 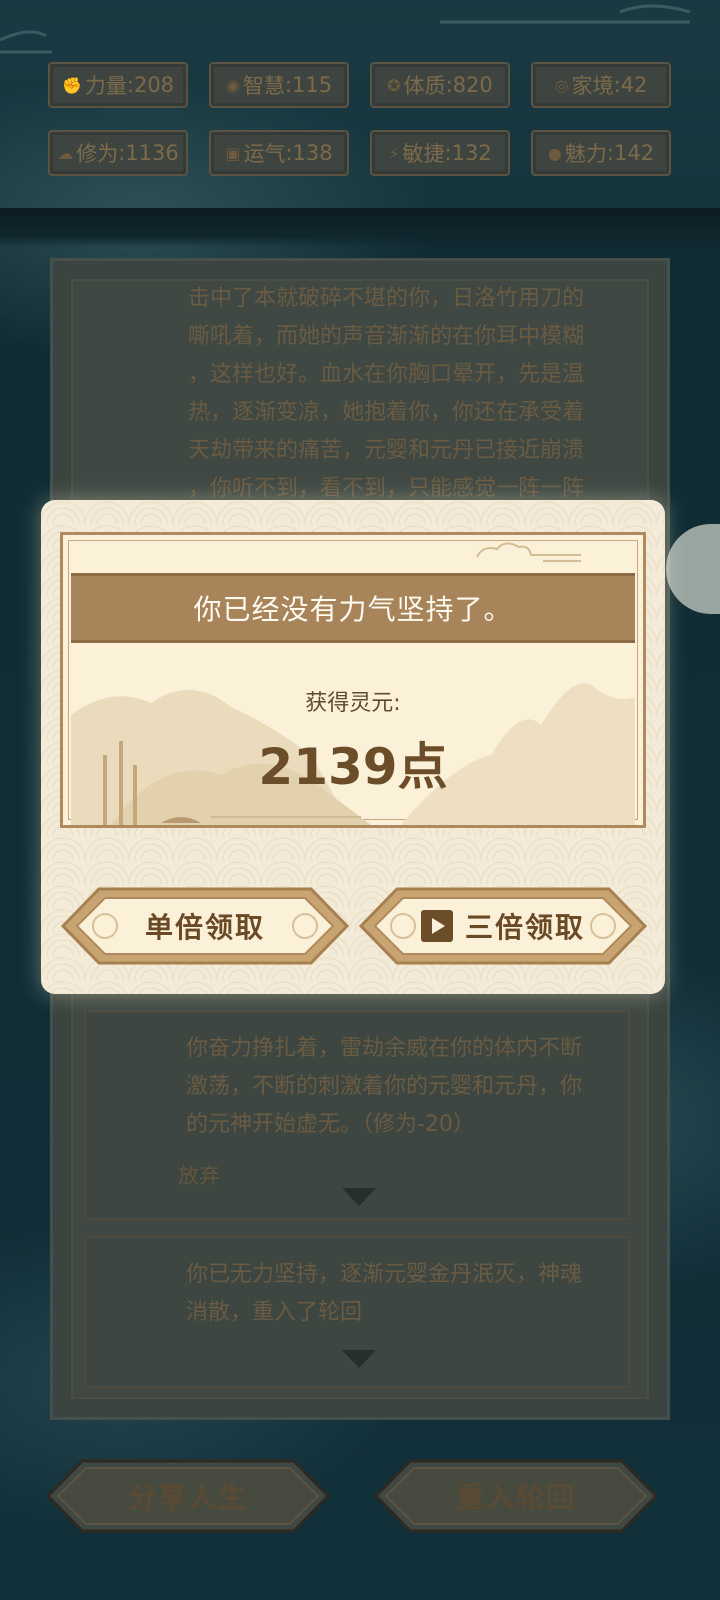 What do you see at coordinates (233, 153) in the screenshot?
I see `luck-icon: ▣` at bounding box center [233, 153].